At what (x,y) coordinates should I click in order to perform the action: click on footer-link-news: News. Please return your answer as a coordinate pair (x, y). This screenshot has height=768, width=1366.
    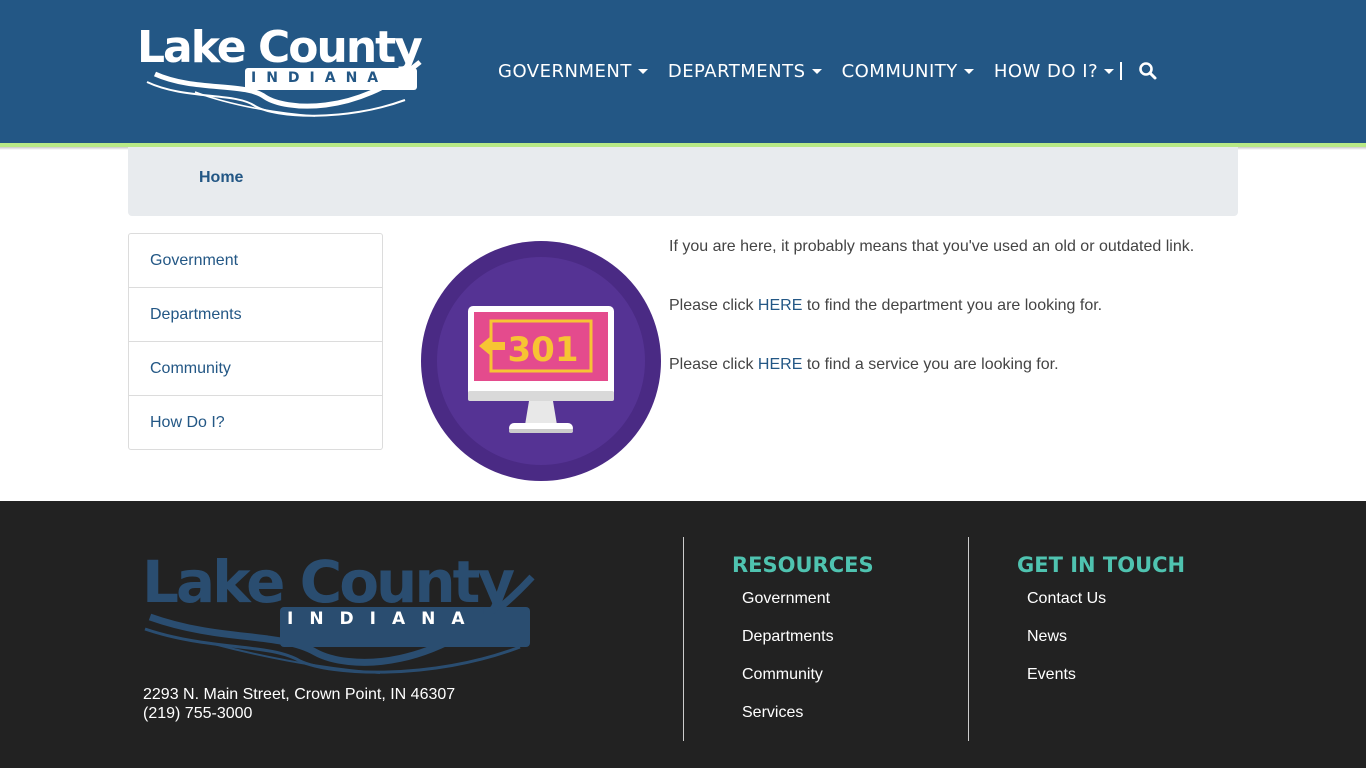
    Looking at the image, I should click on (1106, 646).